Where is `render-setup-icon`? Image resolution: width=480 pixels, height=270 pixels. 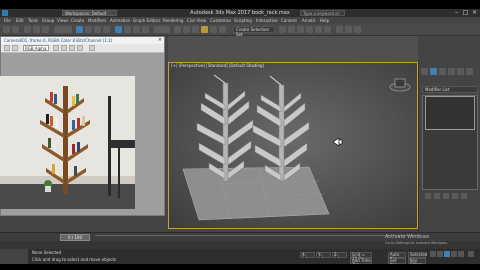
render-setup-icon is located at coordinates (339, 29).